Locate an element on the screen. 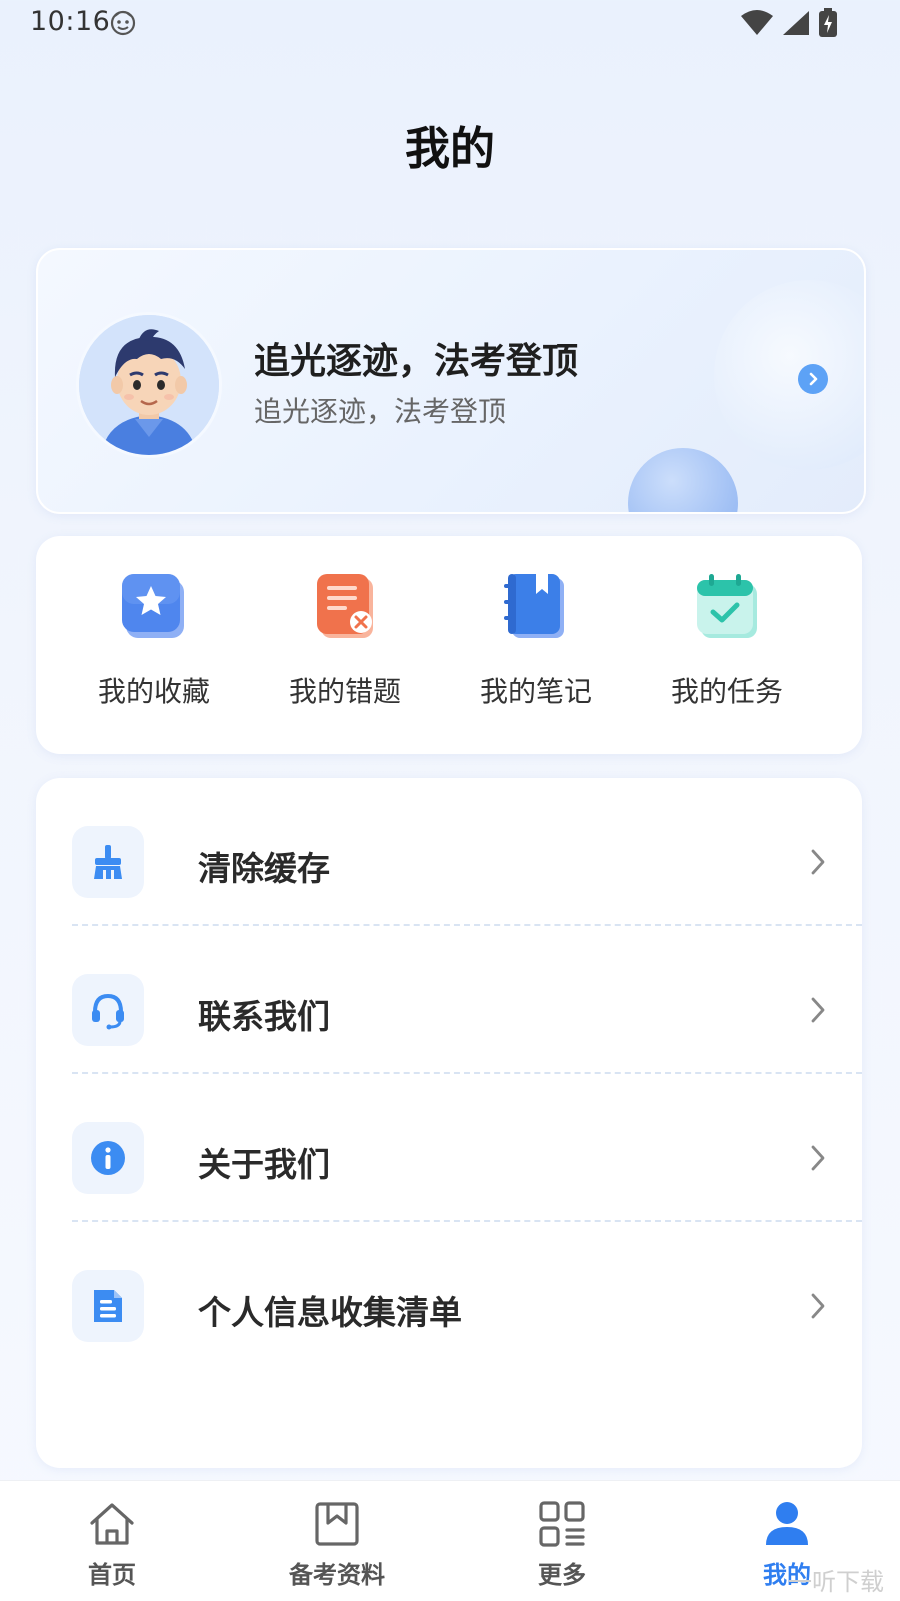 This screenshot has height=1601, width=900. signal-icon is located at coordinates (796, 23).